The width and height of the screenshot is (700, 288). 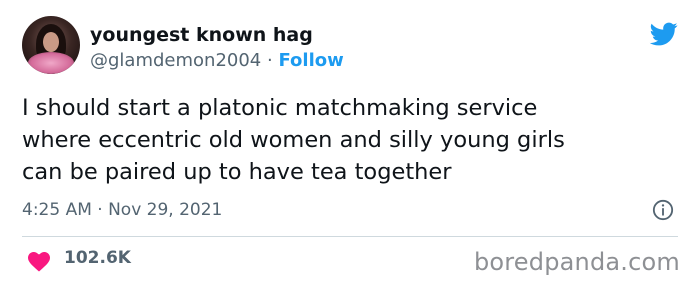 I want to click on author-handle-row: @glamdemon2004 · Follow, so click(x=217, y=60).